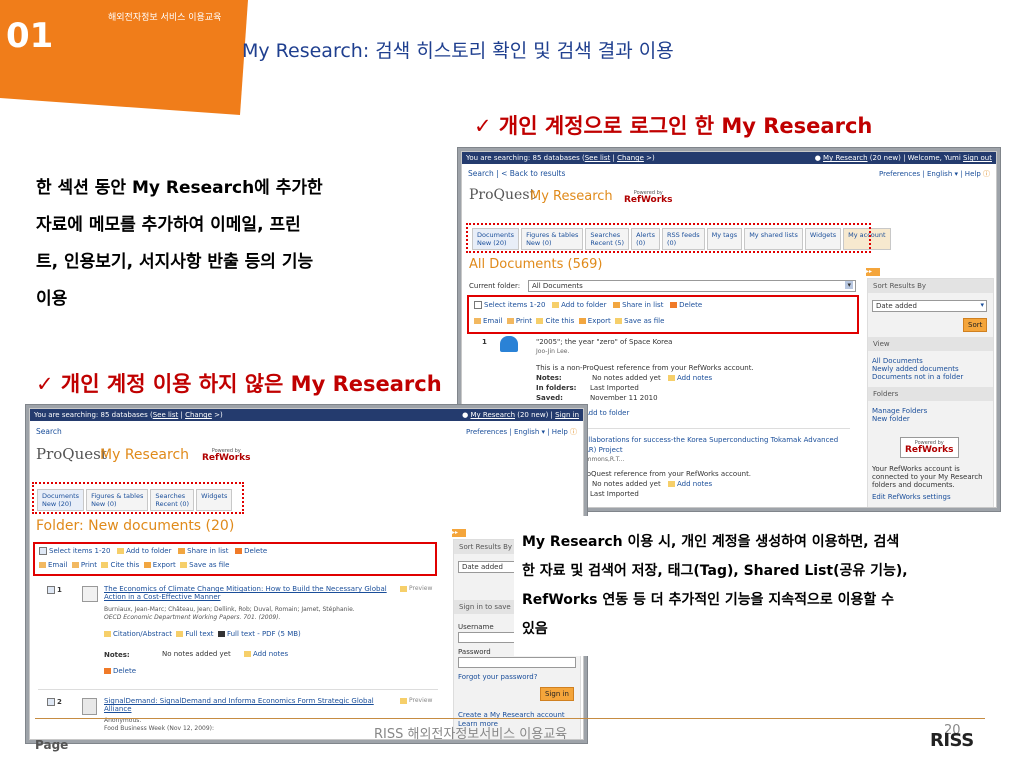 This screenshot has width=1024, height=768. Describe the element at coordinates (917, 377) in the screenshot. I see `view-not-in-folder-link: Documents not in a folder` at that location.